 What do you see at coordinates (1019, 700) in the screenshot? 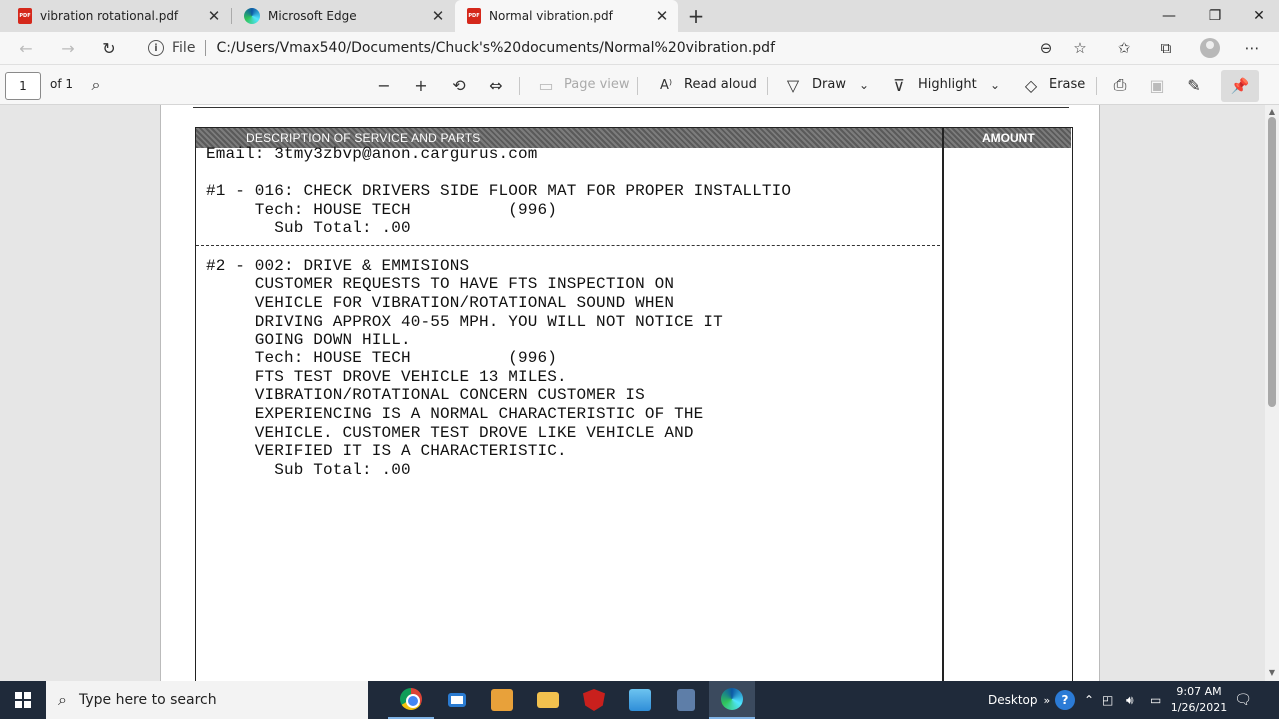
I see `desktop-toolbar: Desktop »` at bounding box center [1019, 700].